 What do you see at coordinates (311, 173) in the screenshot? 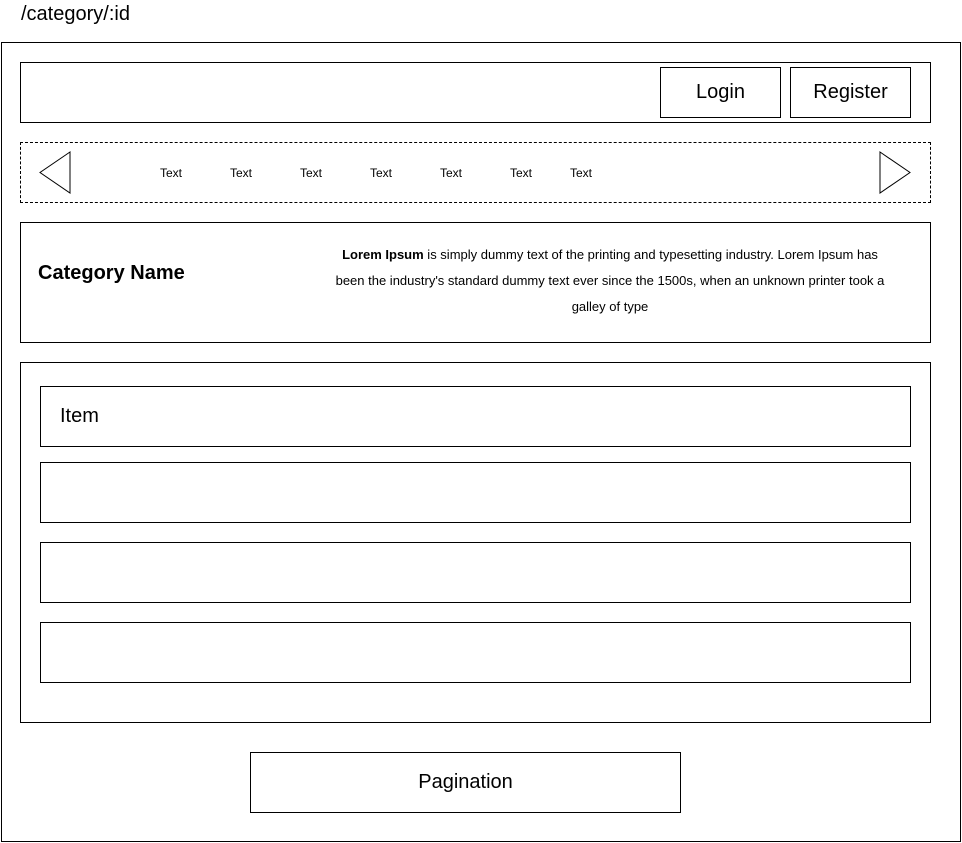
I see `nav-item-3: Text` at bounding box center [311, 173].